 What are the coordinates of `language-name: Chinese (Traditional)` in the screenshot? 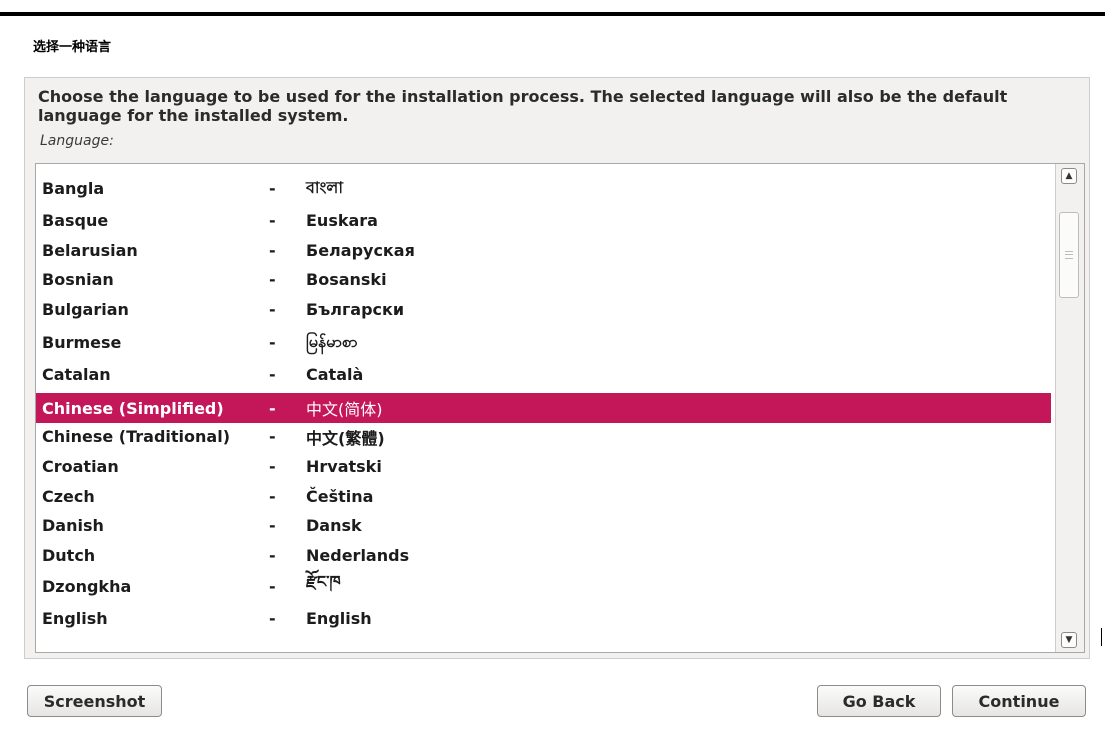 It's located at (136, 436).